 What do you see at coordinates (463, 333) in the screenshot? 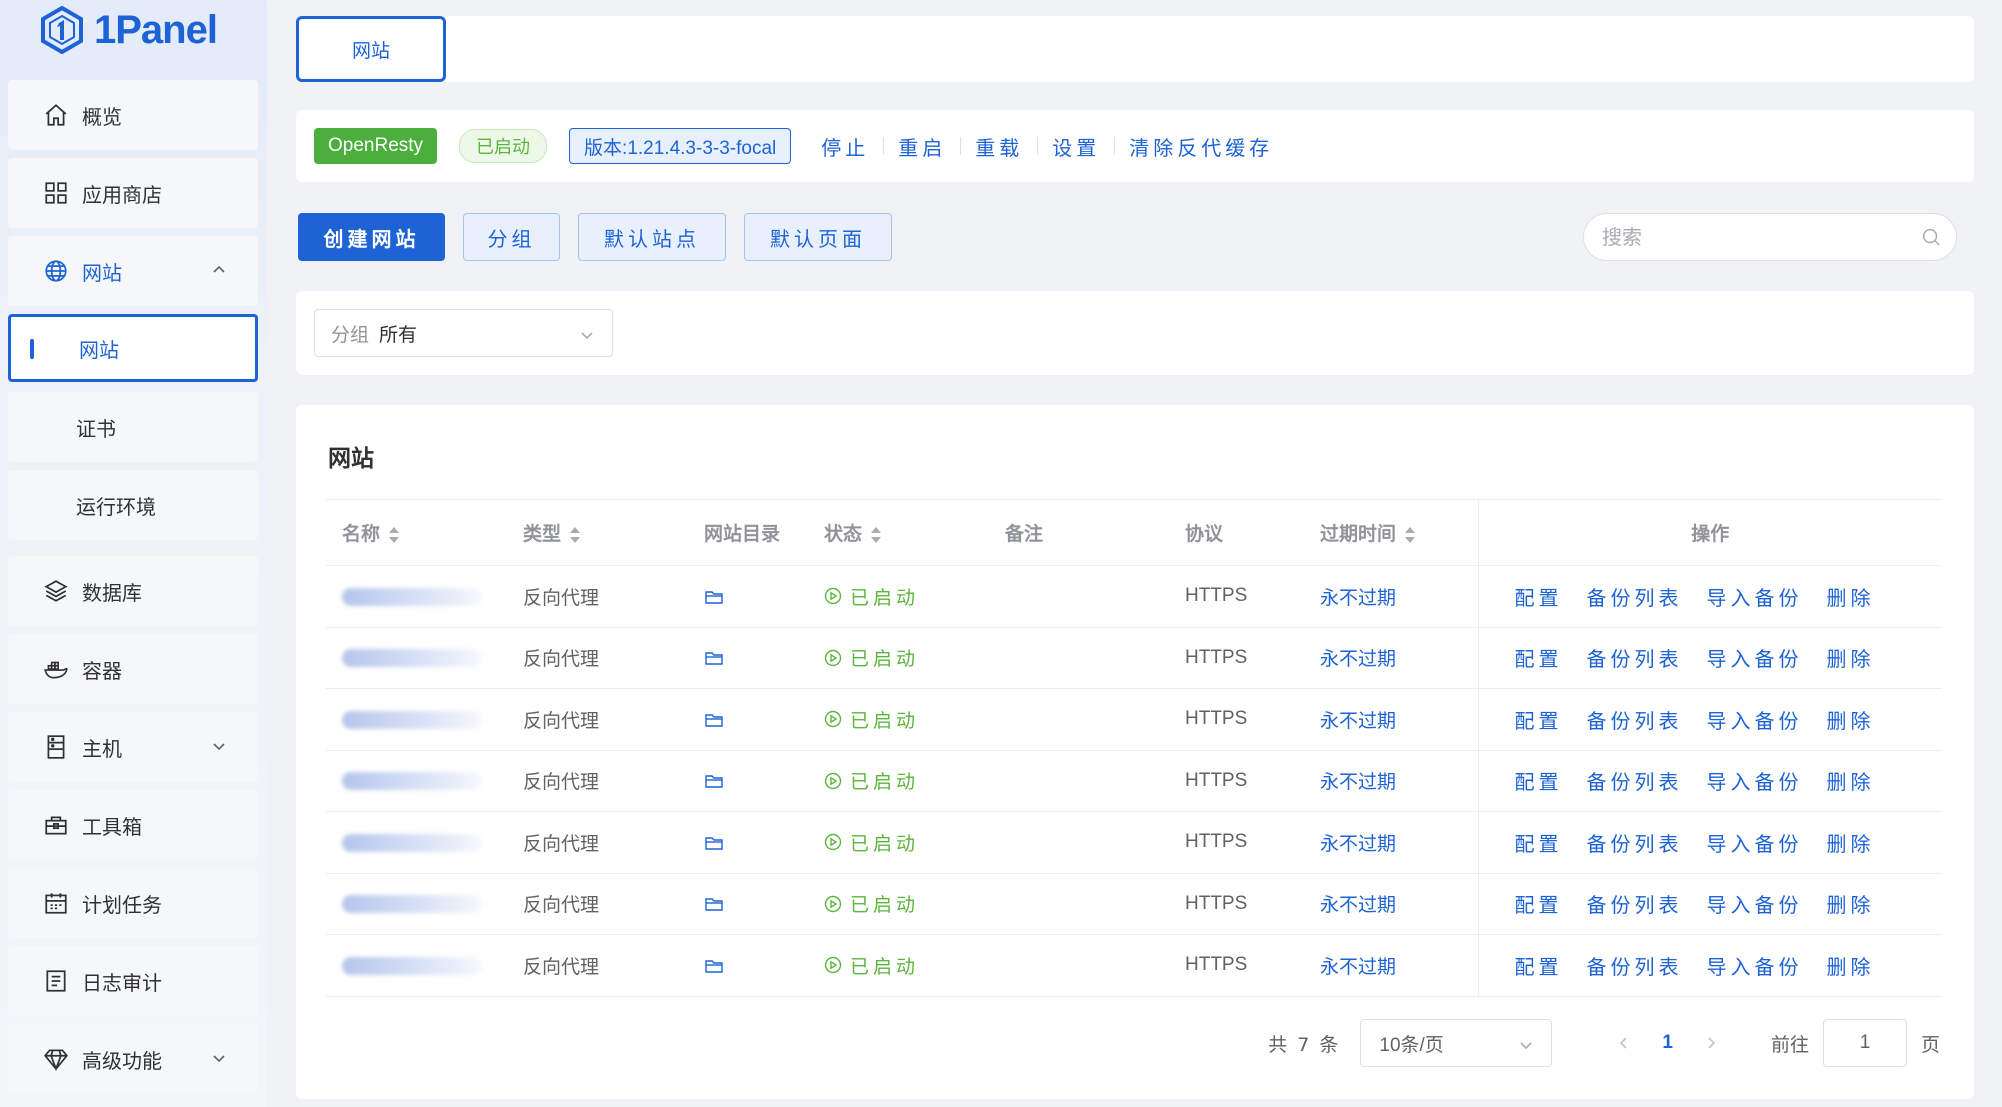
I see `group-select: 分组 所有` at bounding box center [463, 333].